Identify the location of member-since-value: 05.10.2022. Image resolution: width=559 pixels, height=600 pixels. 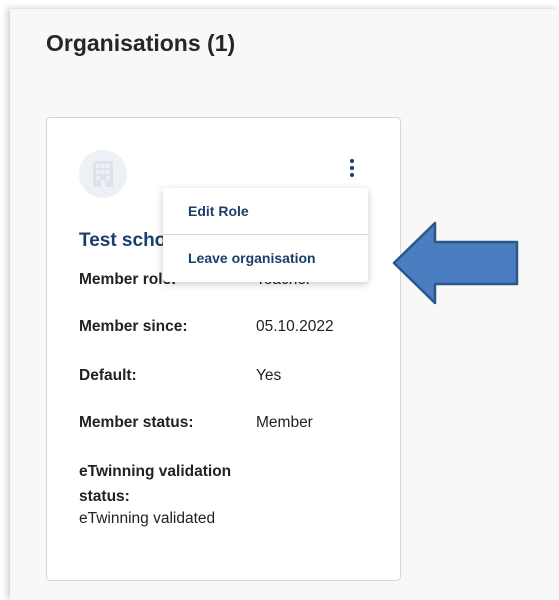
(295, 326).